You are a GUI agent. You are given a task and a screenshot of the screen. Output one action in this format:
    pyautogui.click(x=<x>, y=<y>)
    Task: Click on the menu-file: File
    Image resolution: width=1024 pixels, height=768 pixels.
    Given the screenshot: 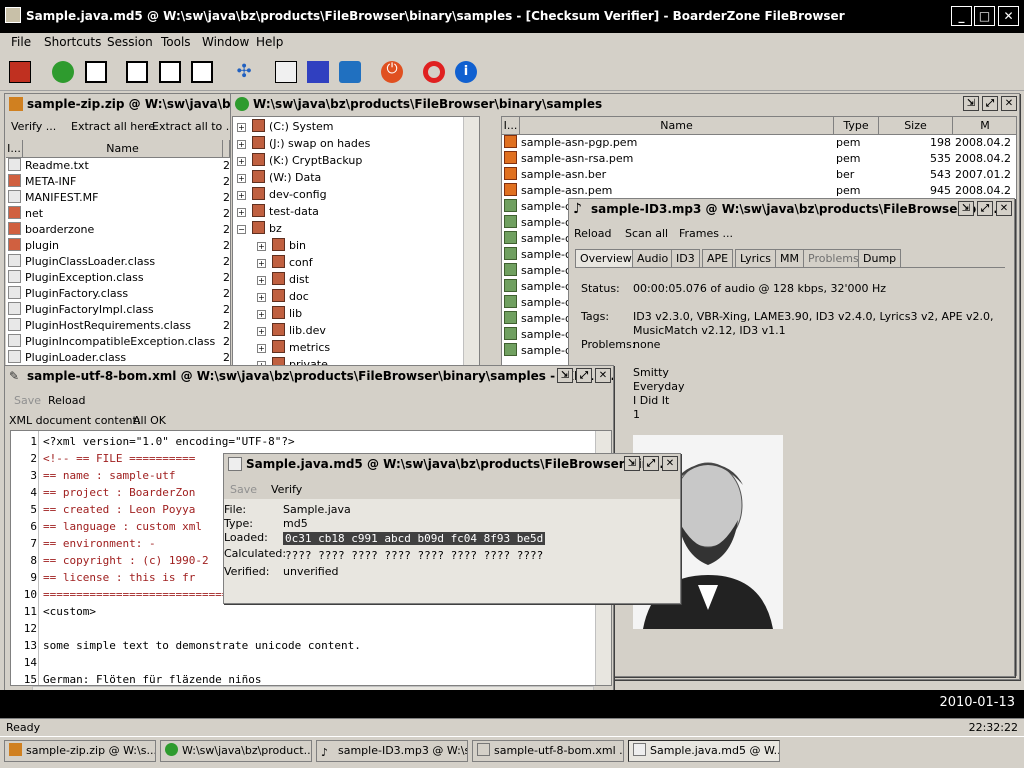 What is the action you would take?
    pyautogui.click(x=21, y=42)
    